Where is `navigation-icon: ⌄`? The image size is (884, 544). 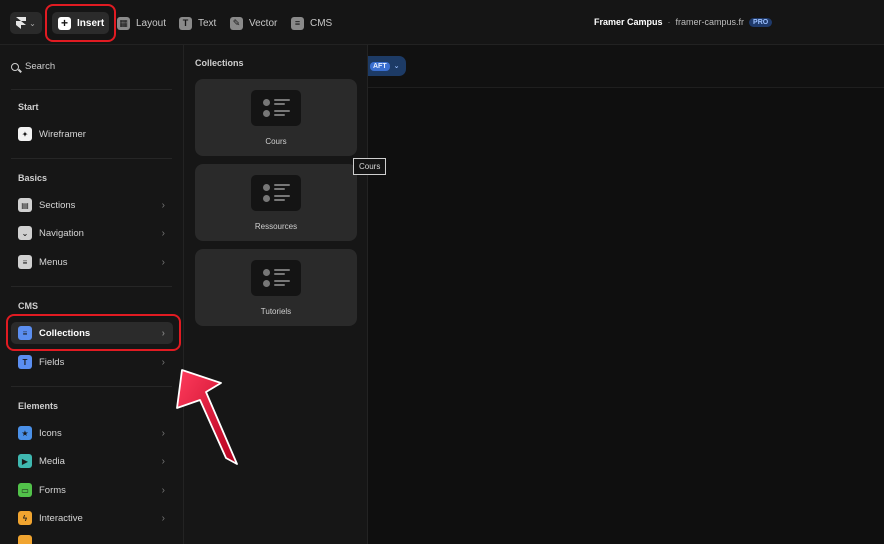 navigation-icon: ⌄ is located at coordinates (25, 233).